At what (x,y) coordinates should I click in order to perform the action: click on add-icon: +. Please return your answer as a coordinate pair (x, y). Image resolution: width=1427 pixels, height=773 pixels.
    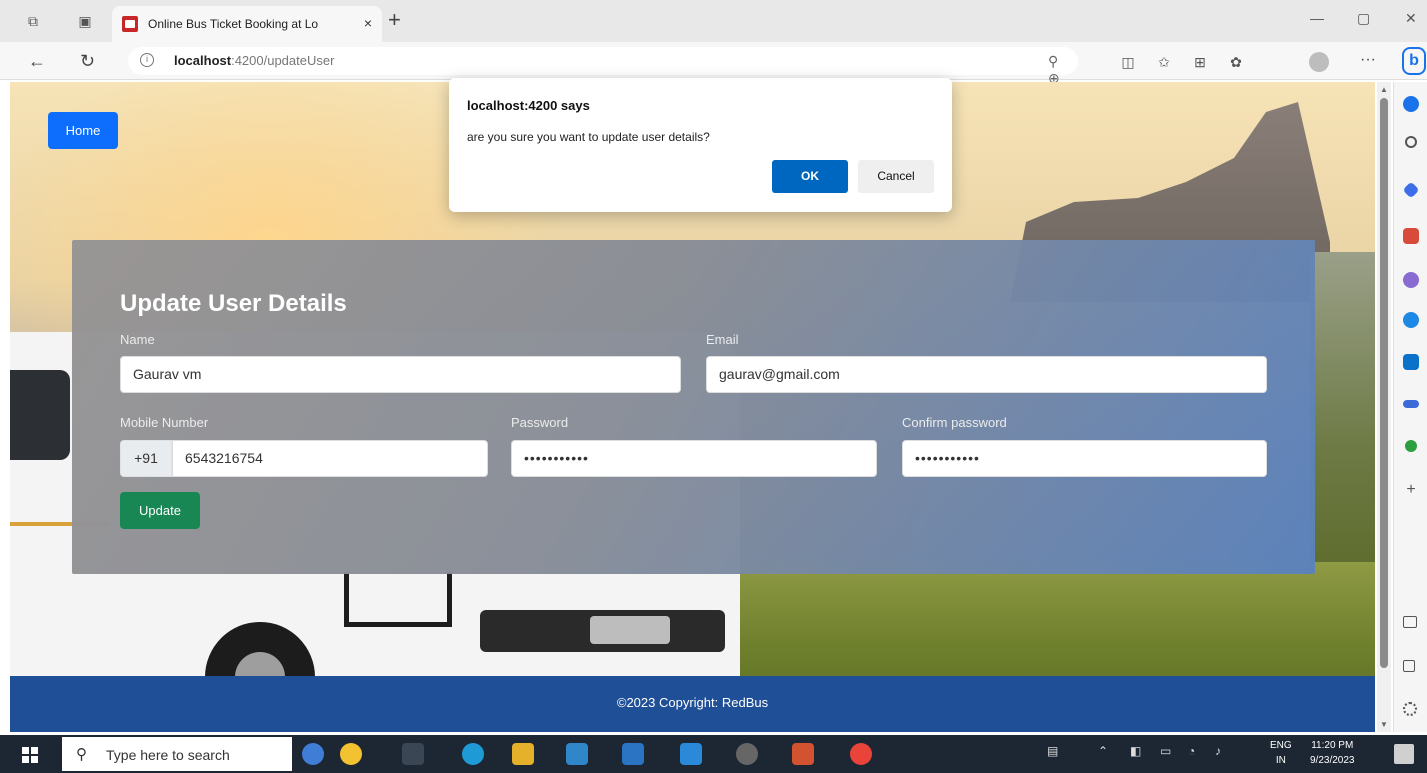
    Looking at the image, I should click on (1411, 490).